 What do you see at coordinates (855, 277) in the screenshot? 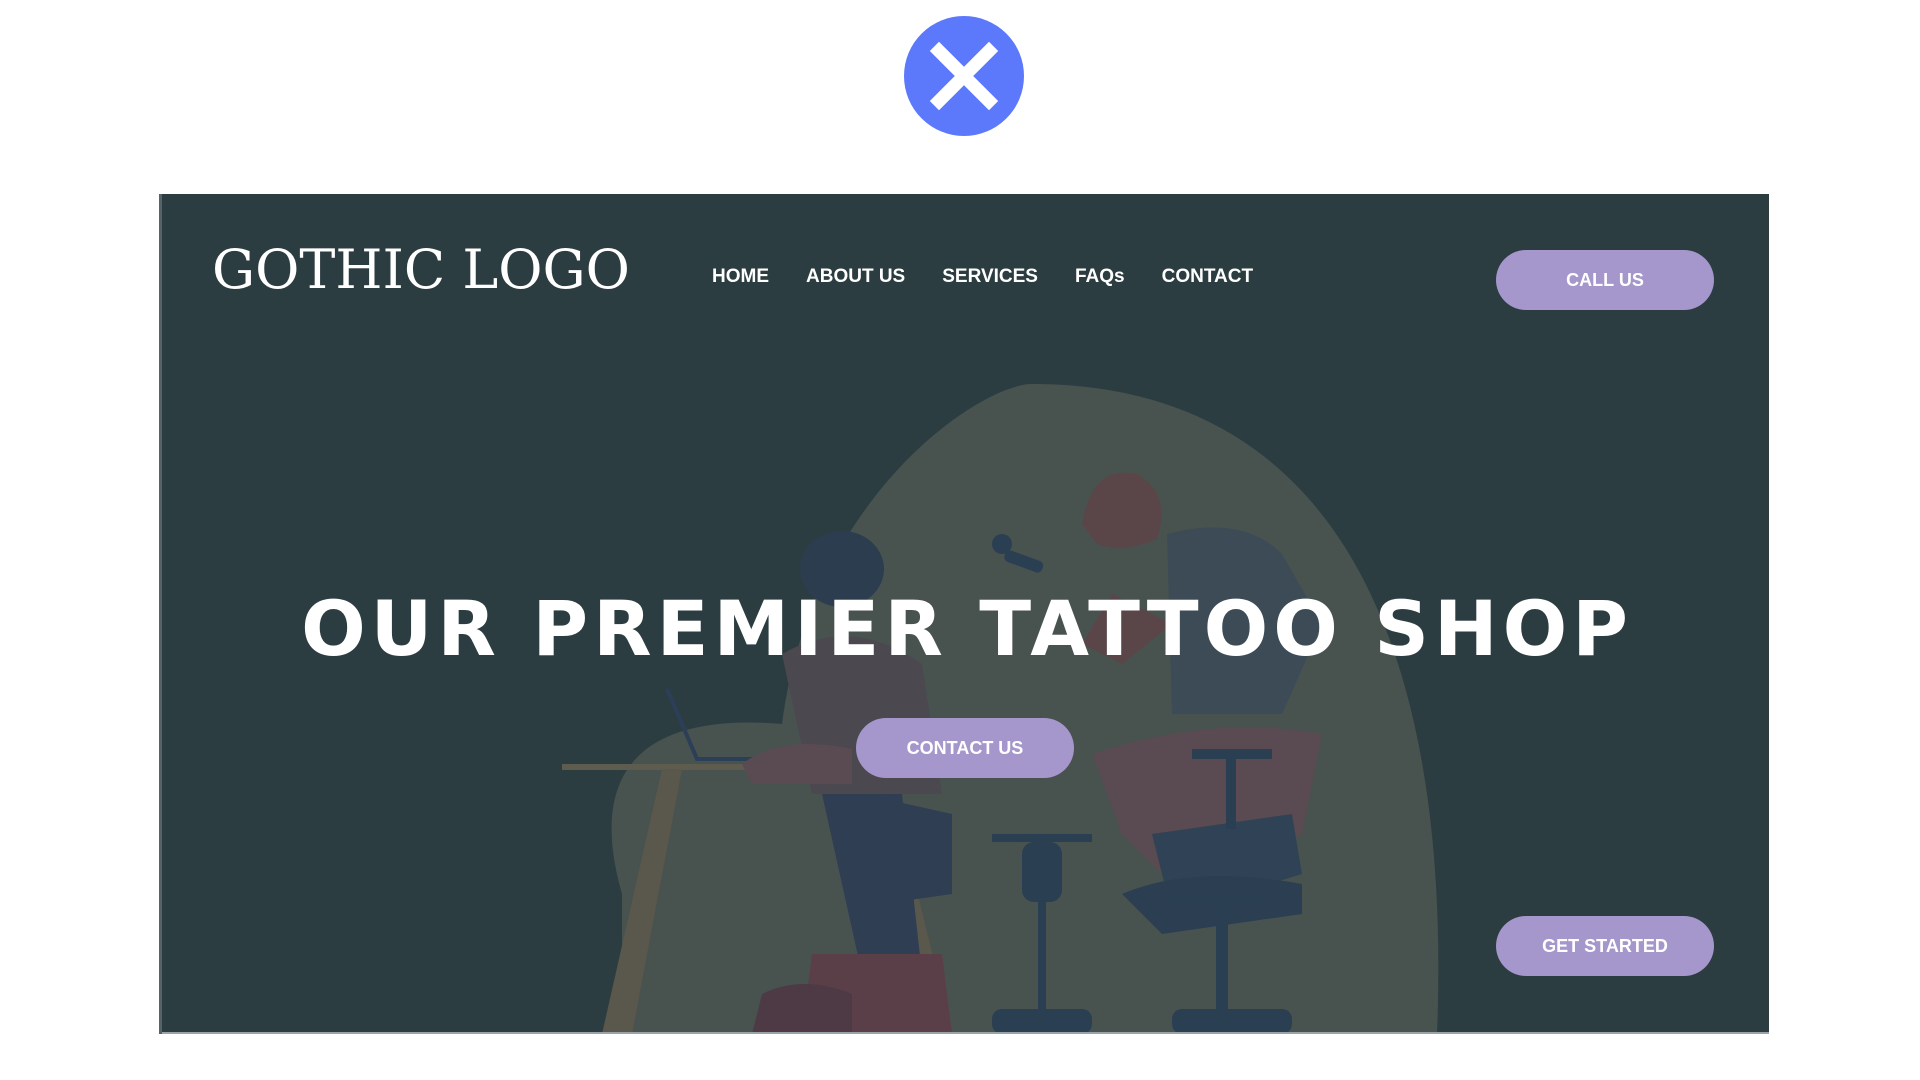
I see `nav-about-us: ABOUT US` at bounding box center [855, 277].